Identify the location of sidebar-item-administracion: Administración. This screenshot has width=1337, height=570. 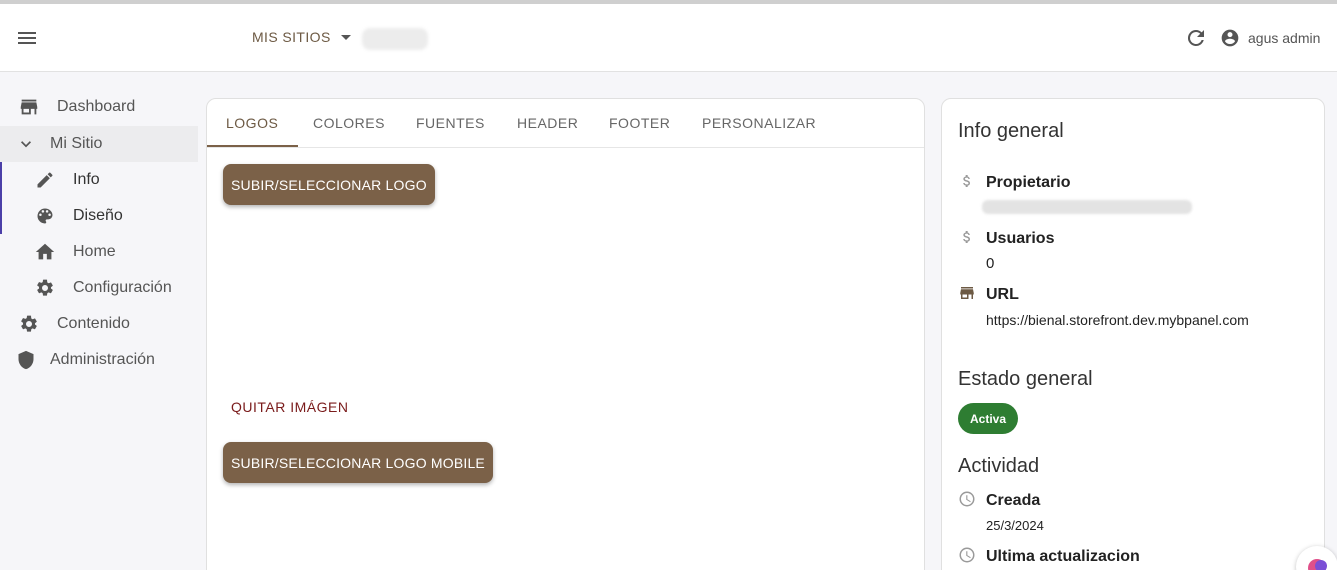
(99, 360).